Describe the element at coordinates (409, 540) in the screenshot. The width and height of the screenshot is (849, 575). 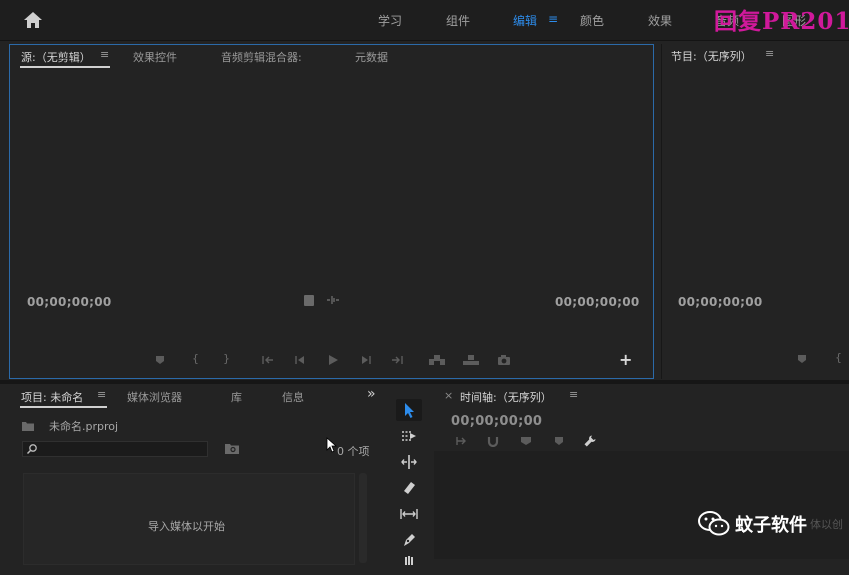
I see `pen-tool-icon` at that location.